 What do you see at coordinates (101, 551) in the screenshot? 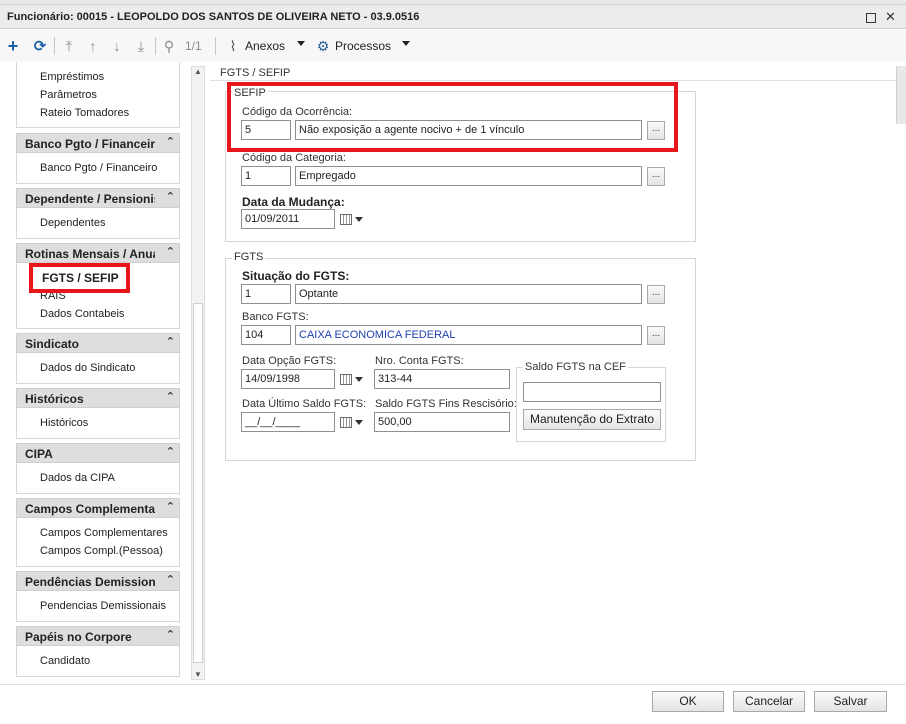
I see `sidebar-item-campos-compl-pessoa: Campos Compl.(Pessoa)` at bounding box center [101, 551].